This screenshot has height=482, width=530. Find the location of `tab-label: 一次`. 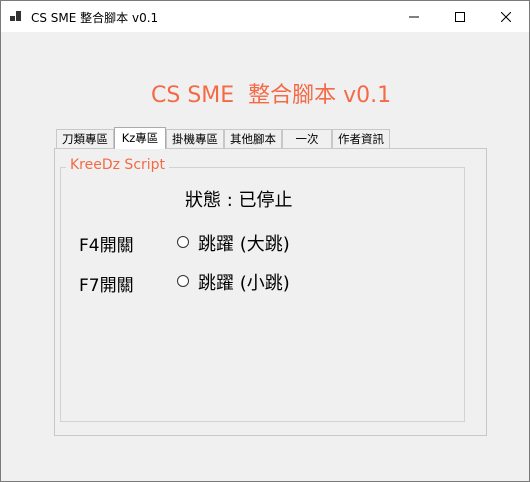

tab-label: 一次 is located at coordinates (307, 139).